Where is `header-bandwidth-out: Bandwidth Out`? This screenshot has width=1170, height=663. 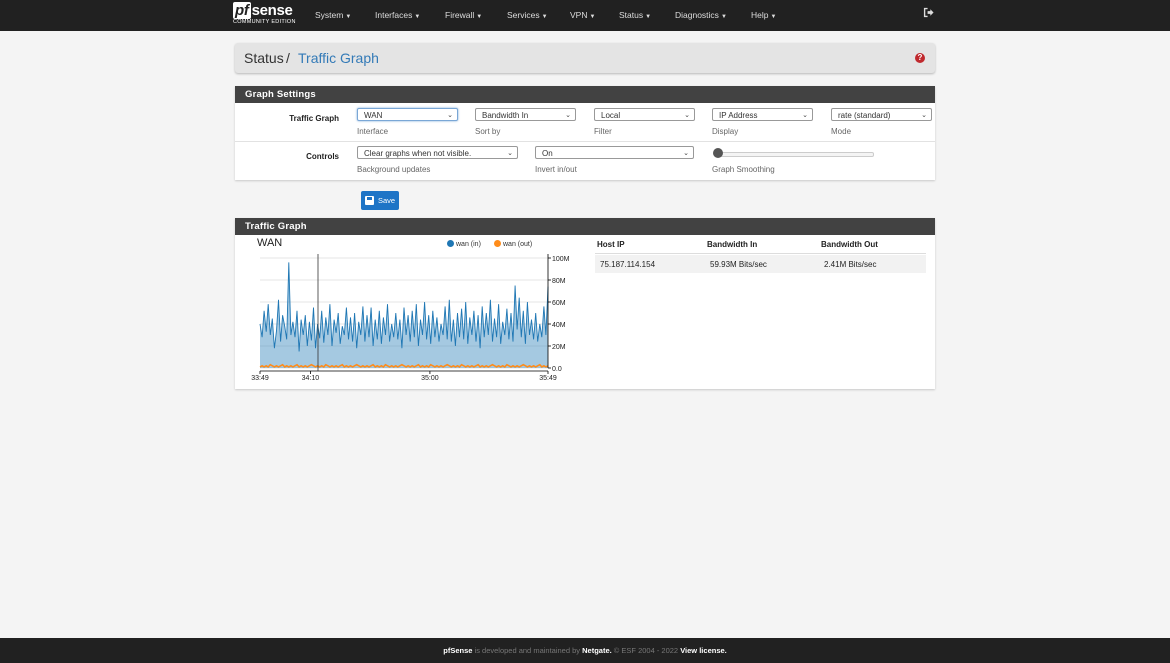 header-bandwidth-out: Bandwidth Out is located at coordinates (849, 244).